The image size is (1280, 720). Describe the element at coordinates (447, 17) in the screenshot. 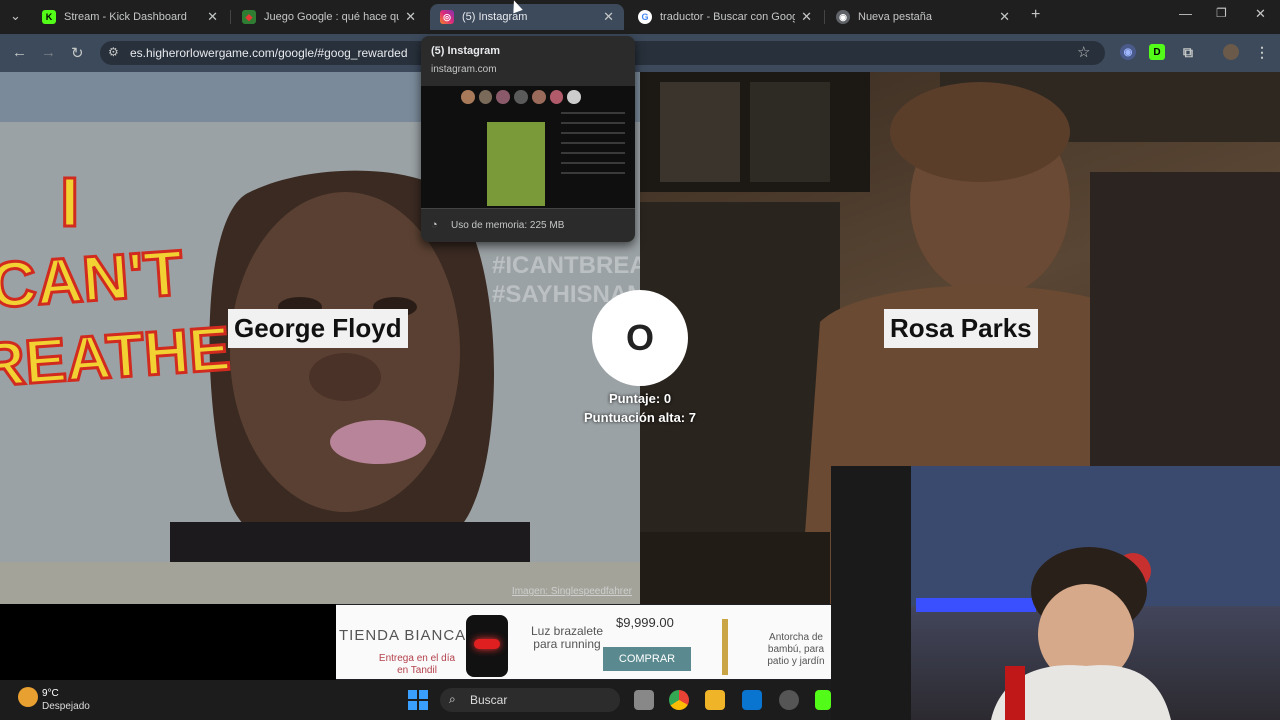

I see `instagram-favicon-icon: ◎` at that location.